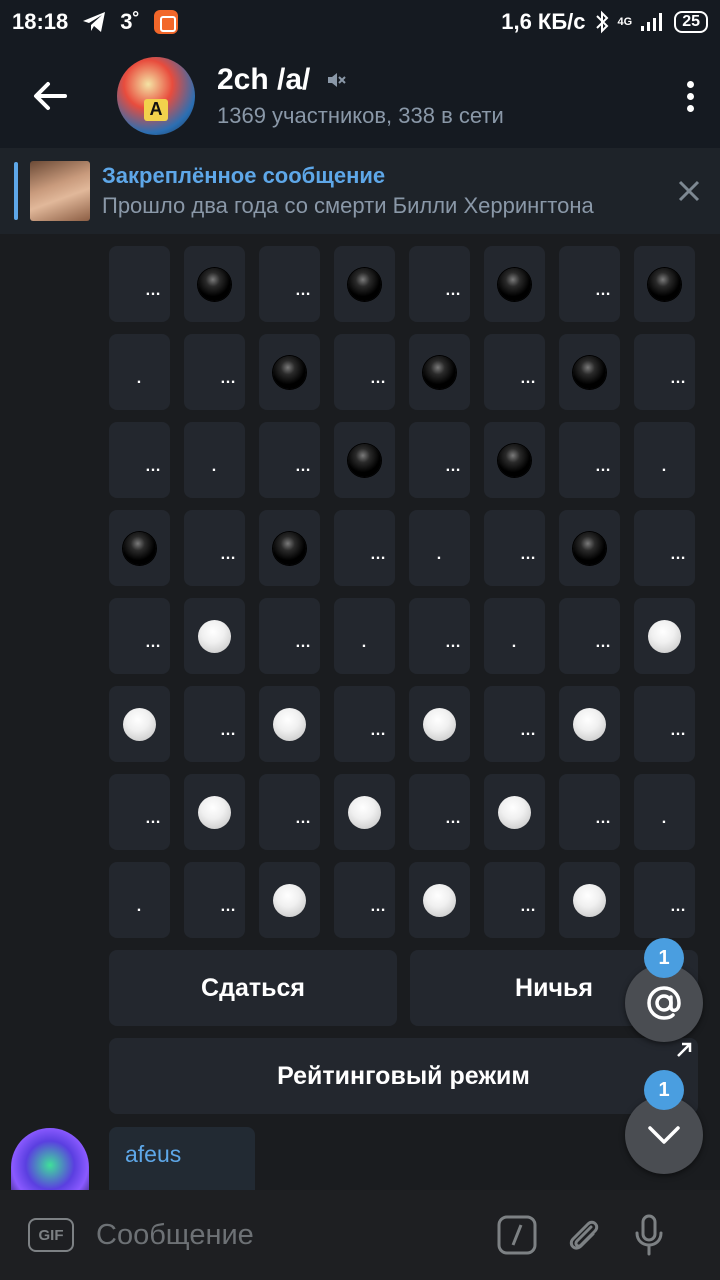 The image size is (720, 1280). Describe the element at coordinates (50, 96) in the screenshot. I see `back-button` at that location.